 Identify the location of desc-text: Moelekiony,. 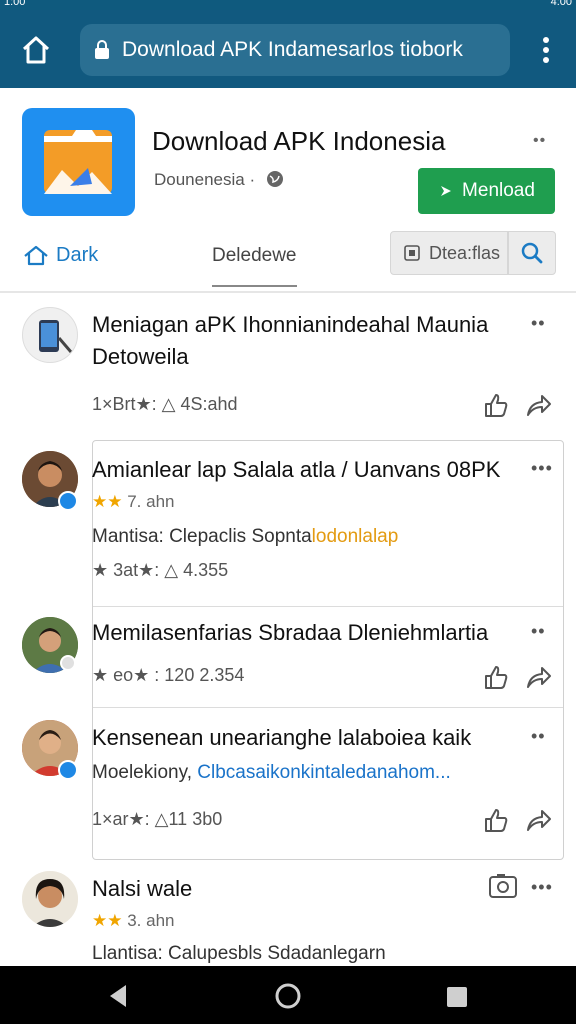
(142, 772).